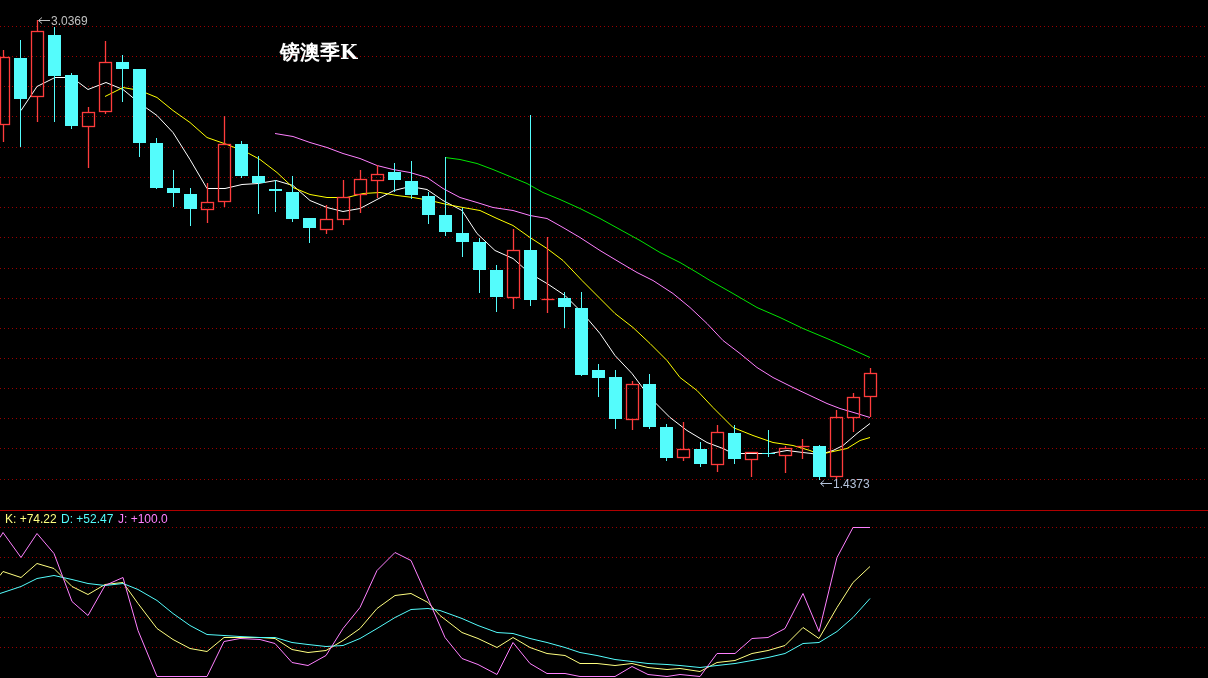  I want to click on chart-title: 镑澳季K, so click(319, 52).